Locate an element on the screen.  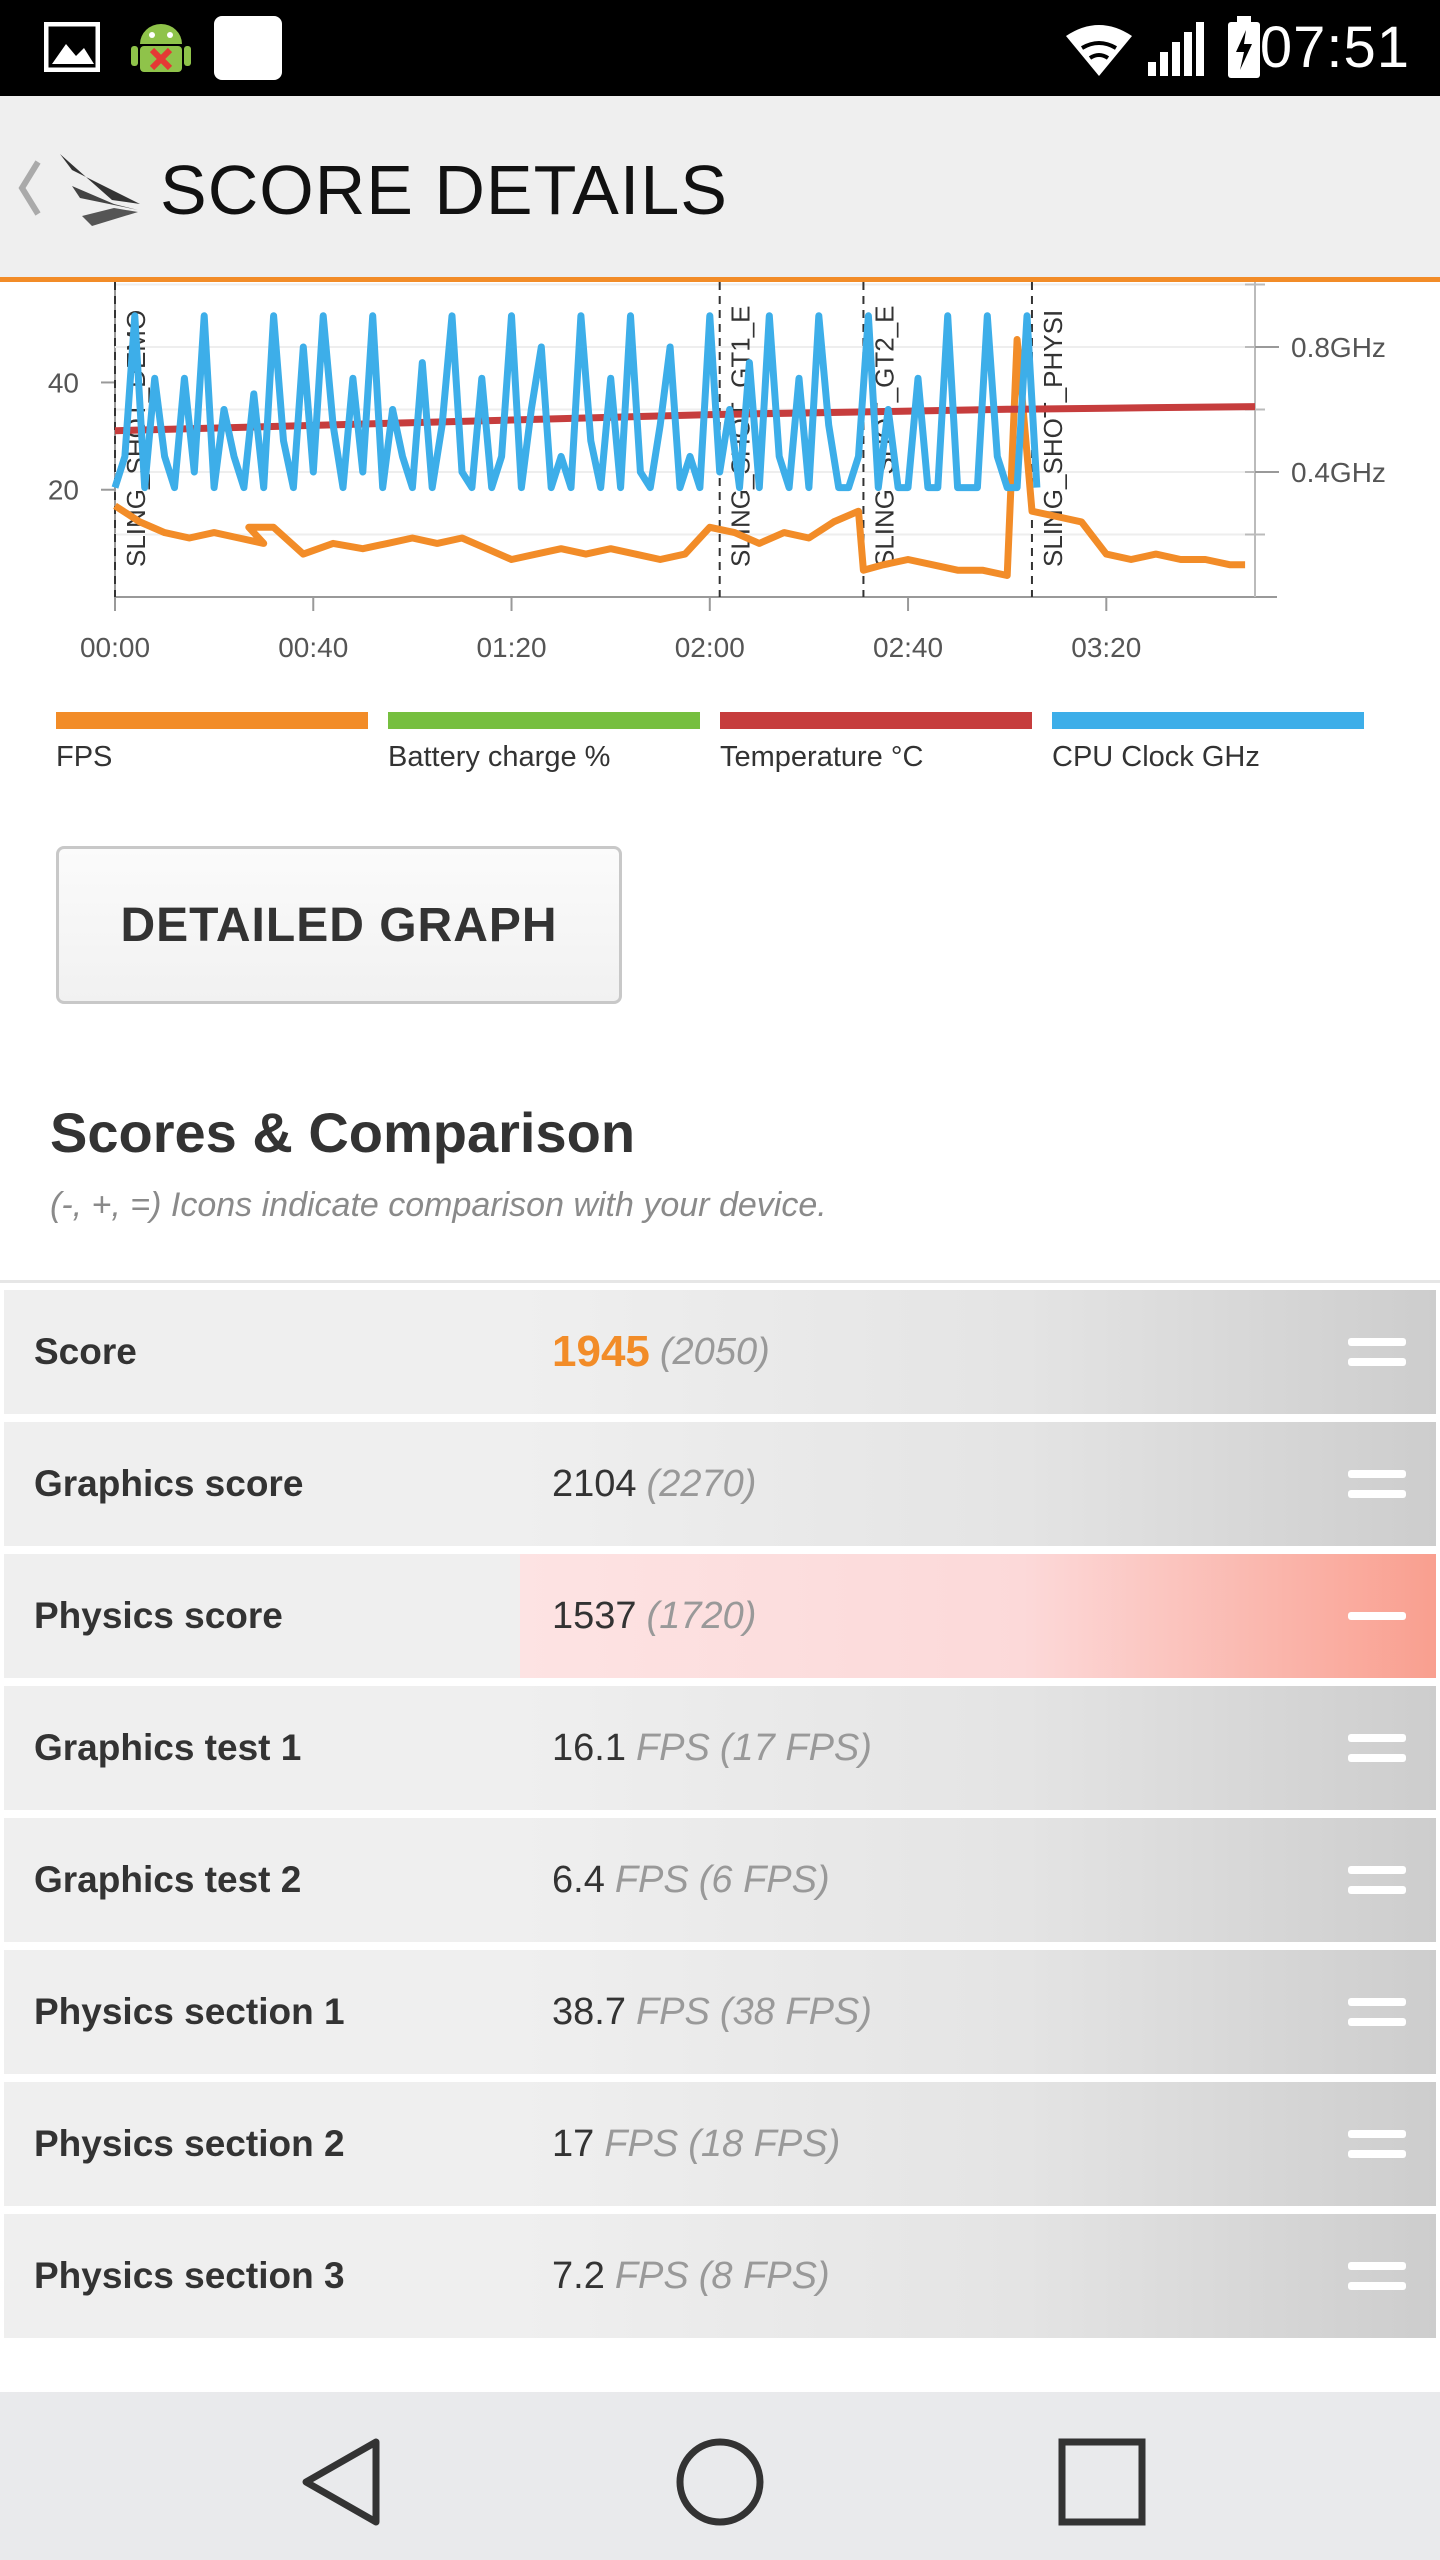
app-logo-icon is located at coordinates (100, 190).